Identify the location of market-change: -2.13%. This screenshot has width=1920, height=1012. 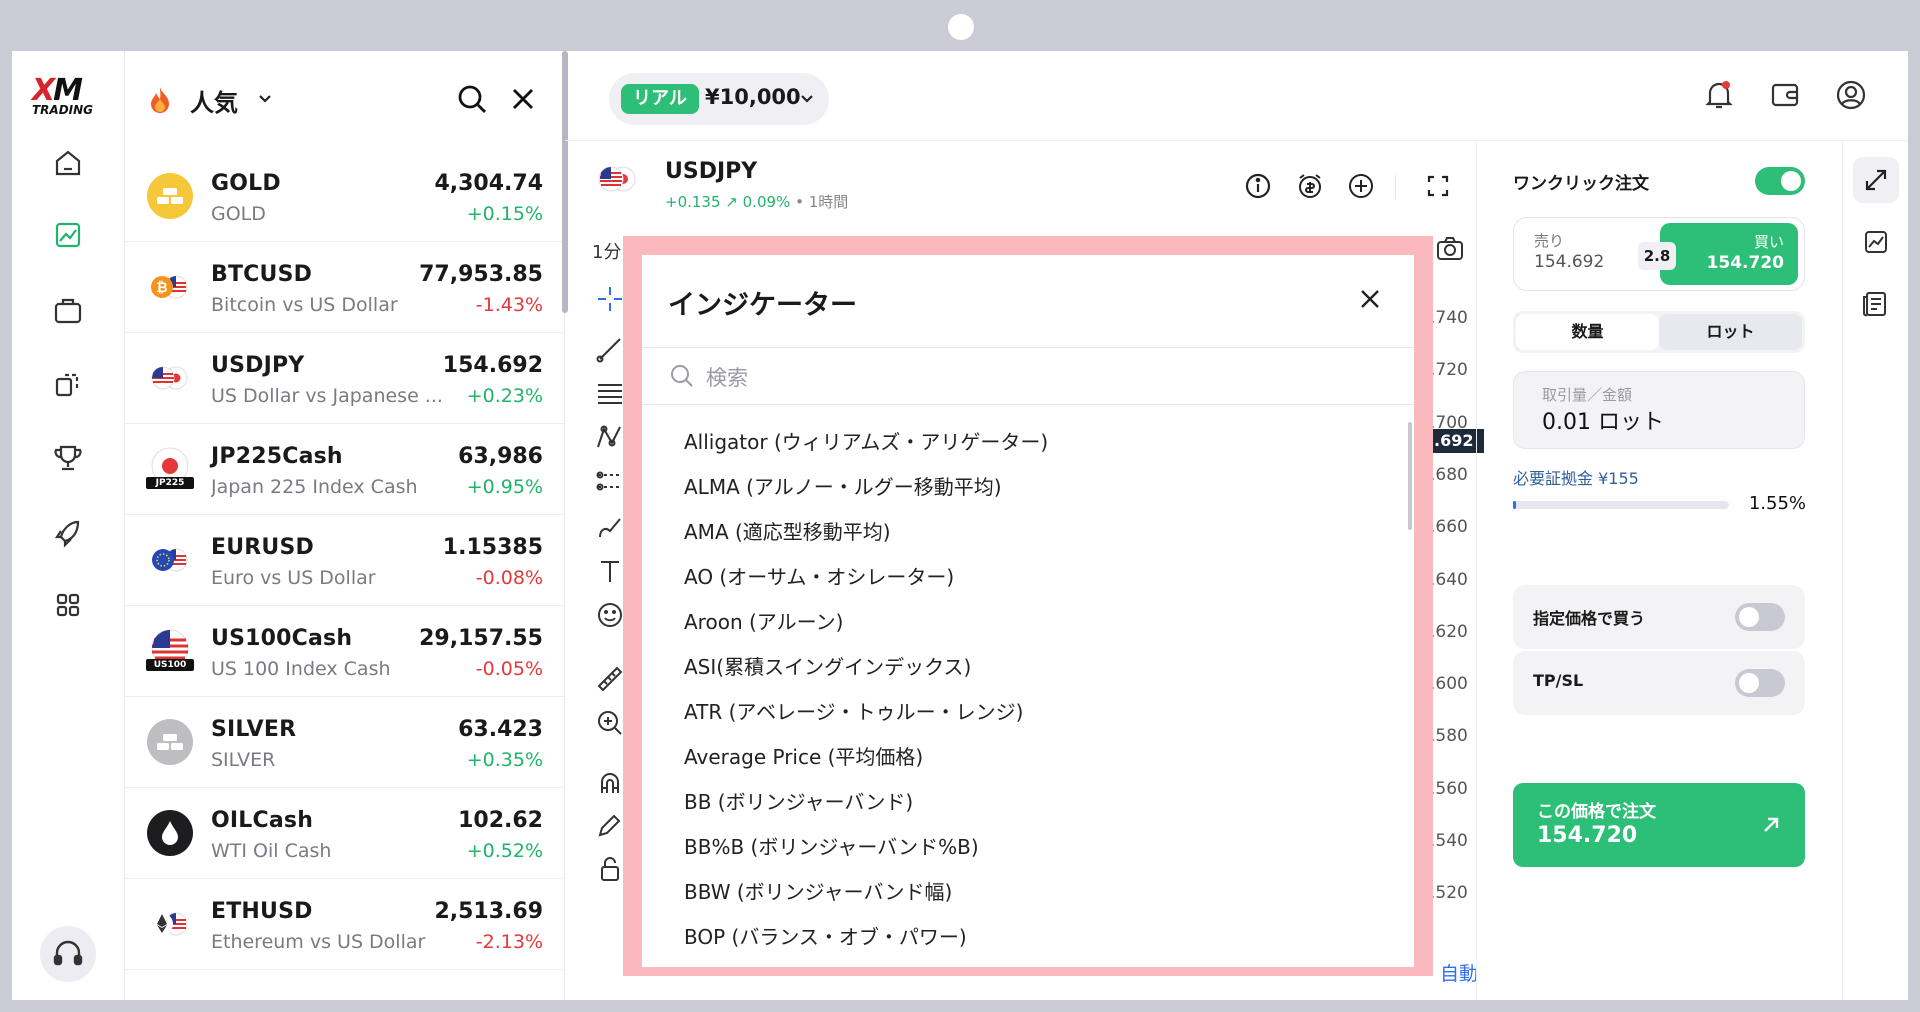
(509, 942).